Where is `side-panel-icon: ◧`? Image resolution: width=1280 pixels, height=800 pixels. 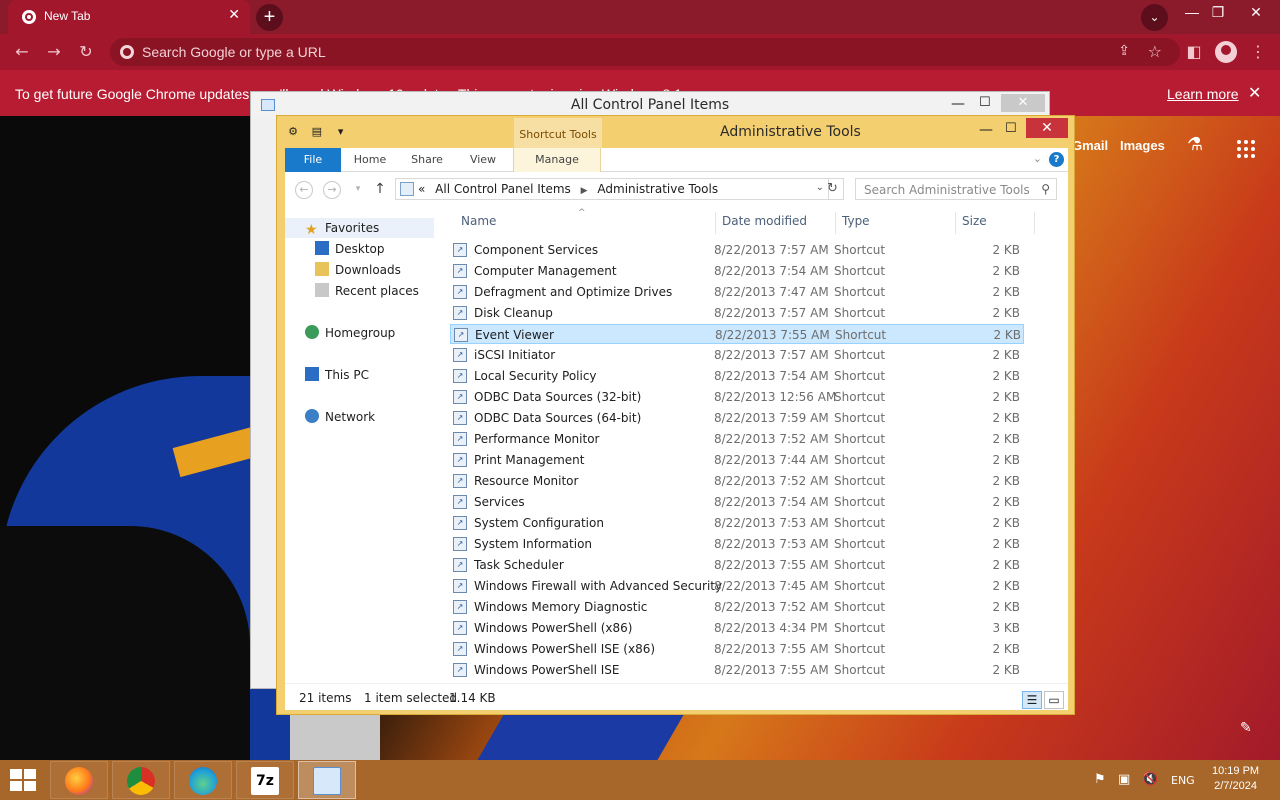 side-panel-icon: ◧ is located at coordinates (1194, 52).